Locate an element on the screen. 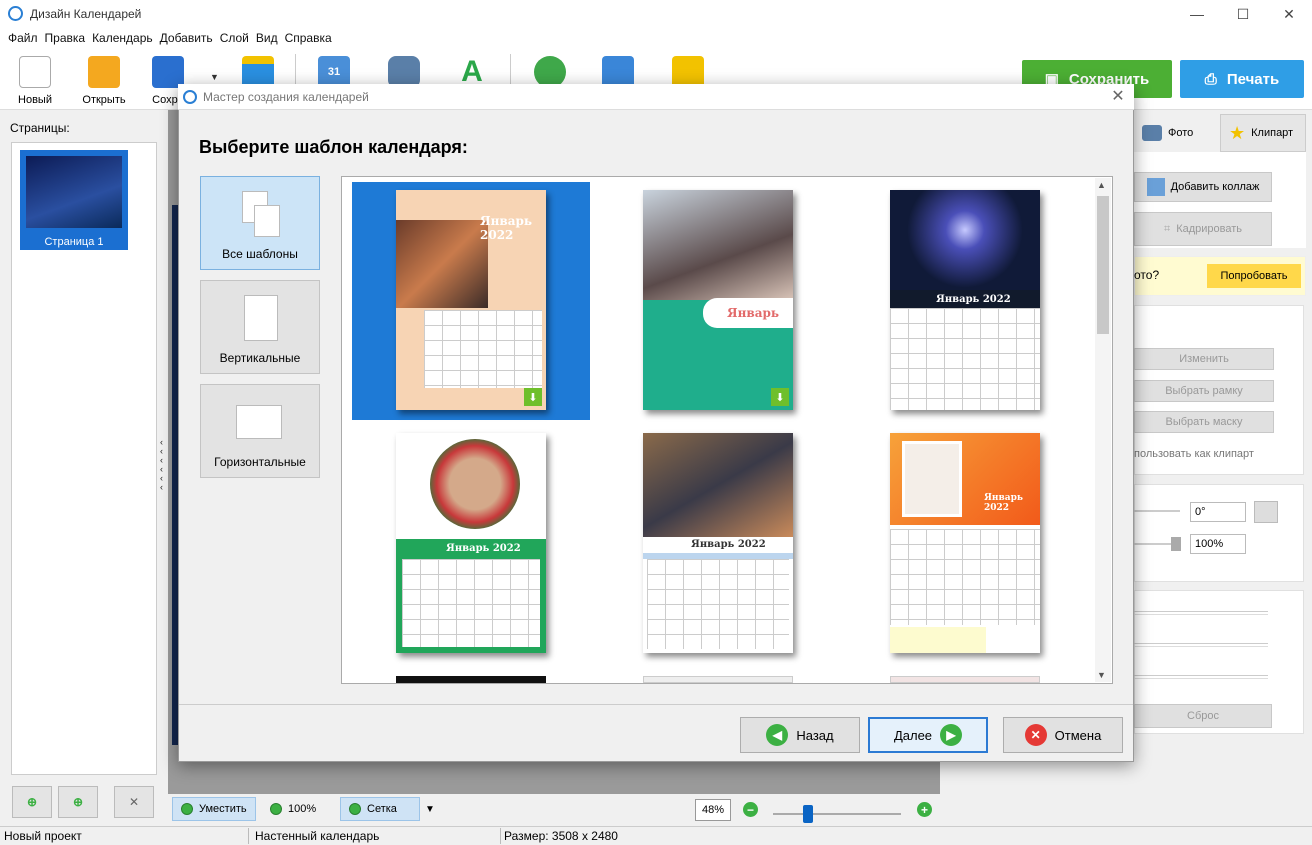  grid-label: Сетка is located at coordinates (382, 809).